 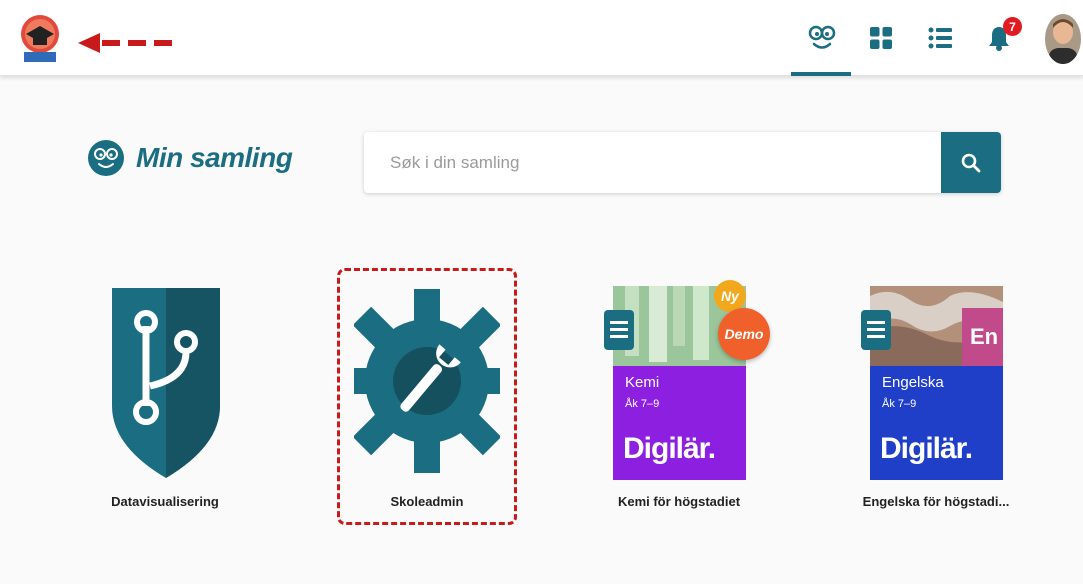 What do you see at coordinates (40, 38) in the screenshot?
I see `school-badge-logo` at bounding box center [40, 38].